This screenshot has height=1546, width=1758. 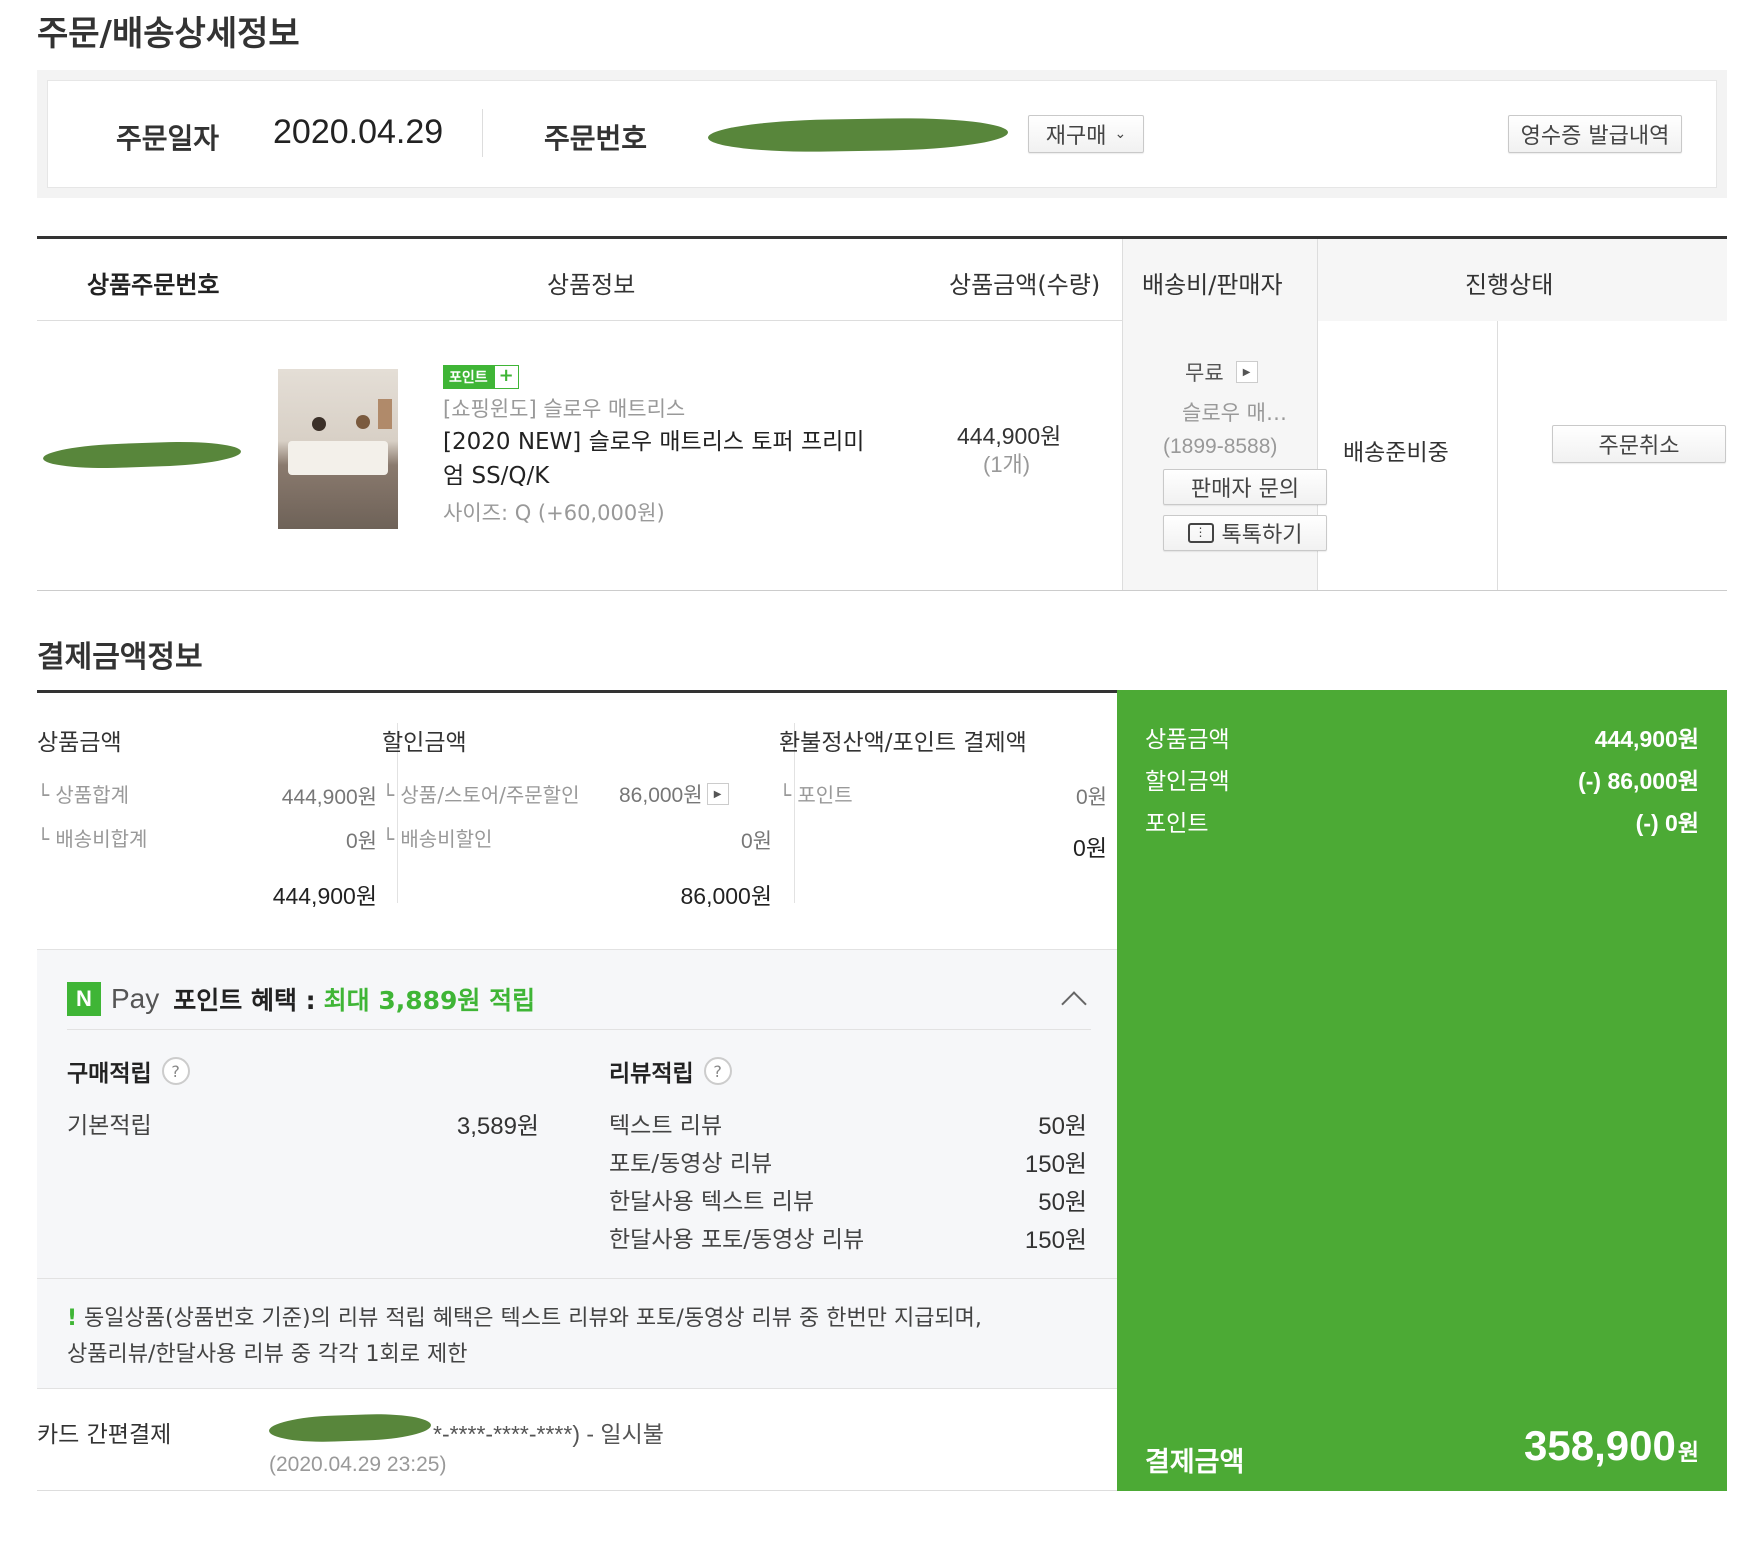 I want to click on npay-benefit-value: 최대 3,889원 적립, so click(x=429, y=1000).